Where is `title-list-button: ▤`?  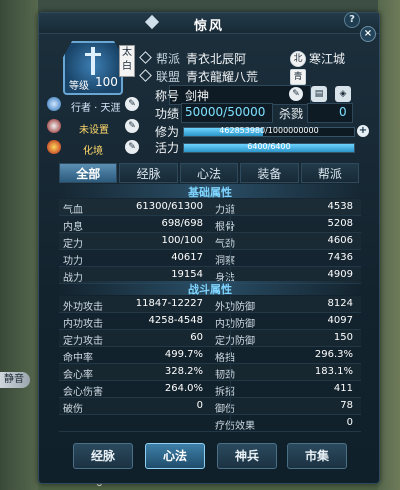 title-list-button: ▤ is located at coordinates (319, 94).